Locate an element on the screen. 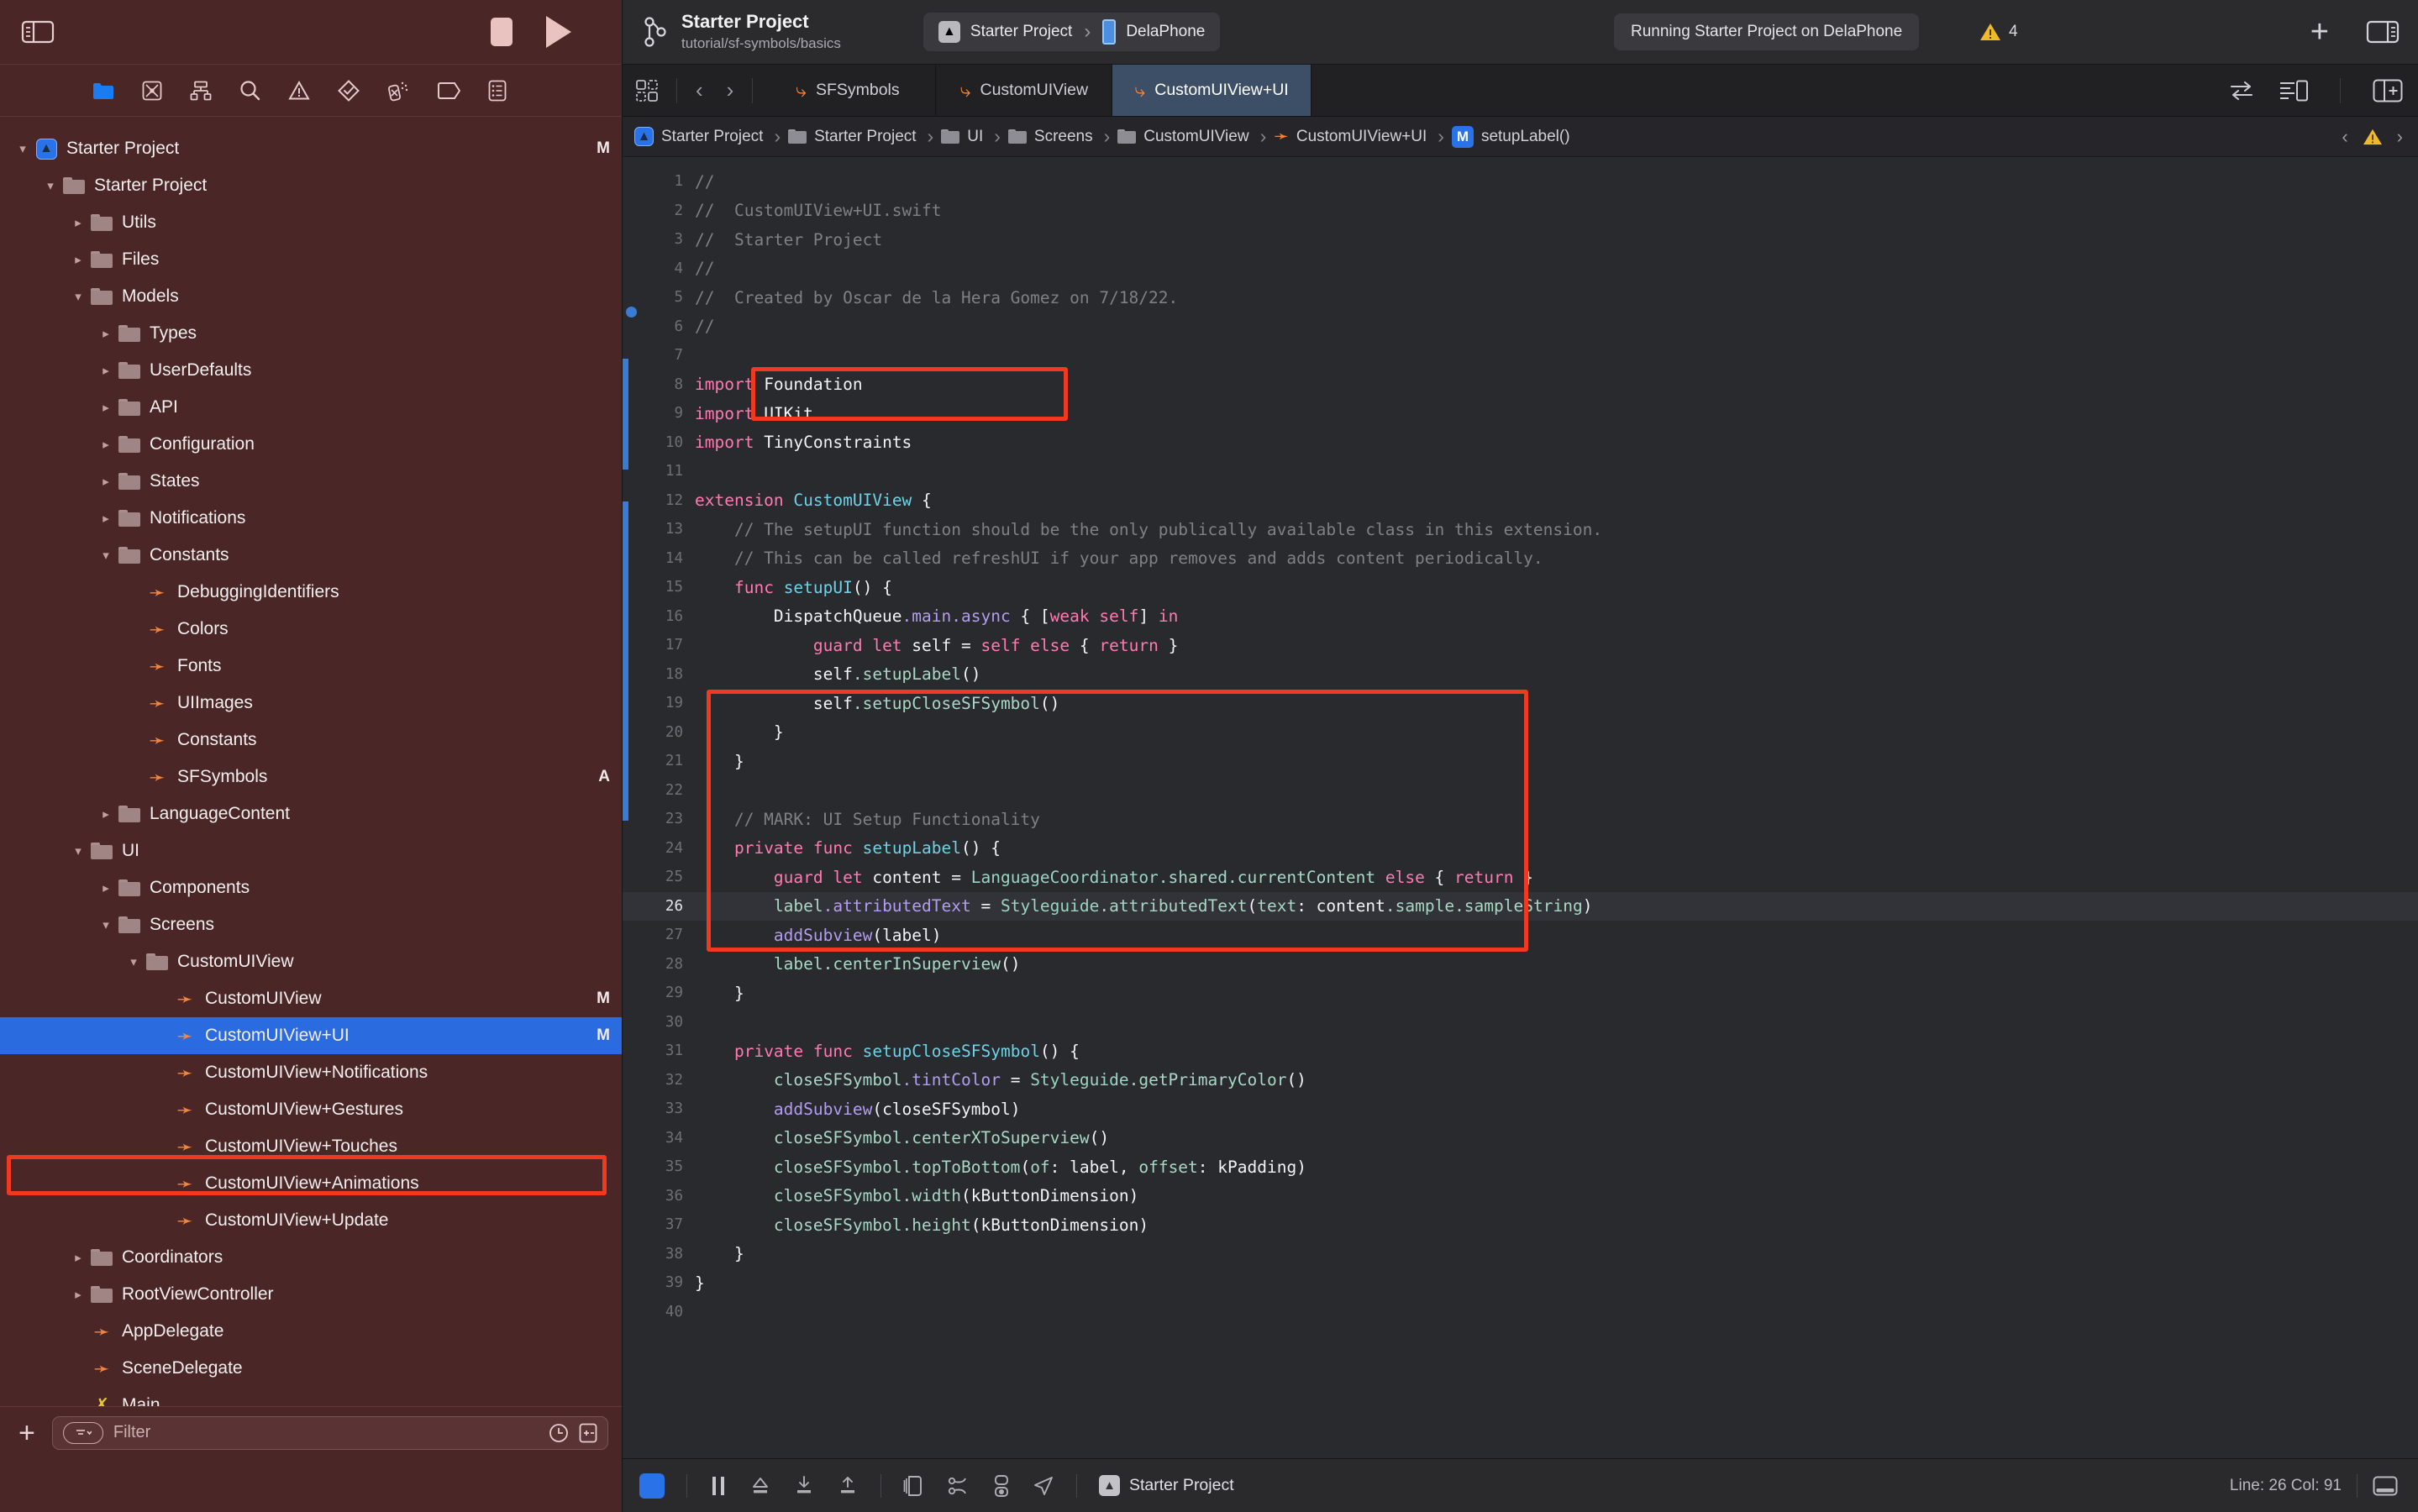 The width and height of the screenshot is (2418, 1512). code-line: 2 // CustomUIView+UI.swift is located at coordinates (1521, 211).